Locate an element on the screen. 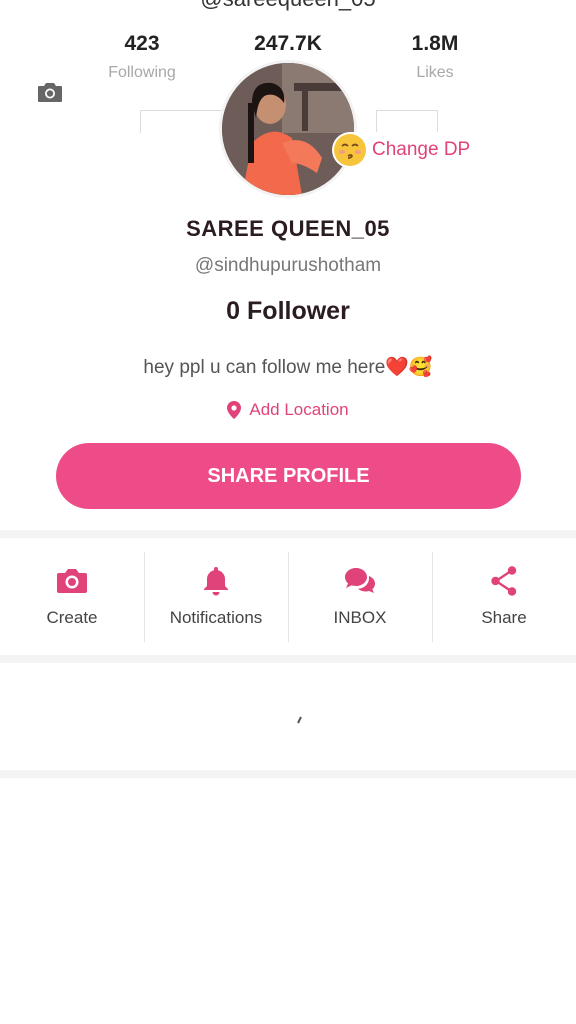 The height and width of the screenshot is (1024, 576). create-button: Create is located at coordinates (72, 596).